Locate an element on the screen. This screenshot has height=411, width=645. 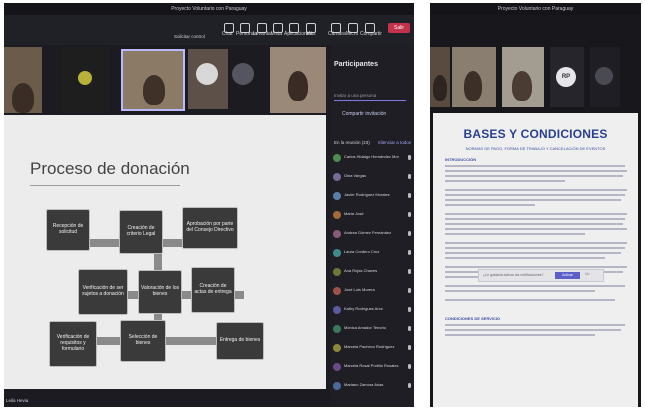
toolbar-more: Más is located at coordinates (310, 34).